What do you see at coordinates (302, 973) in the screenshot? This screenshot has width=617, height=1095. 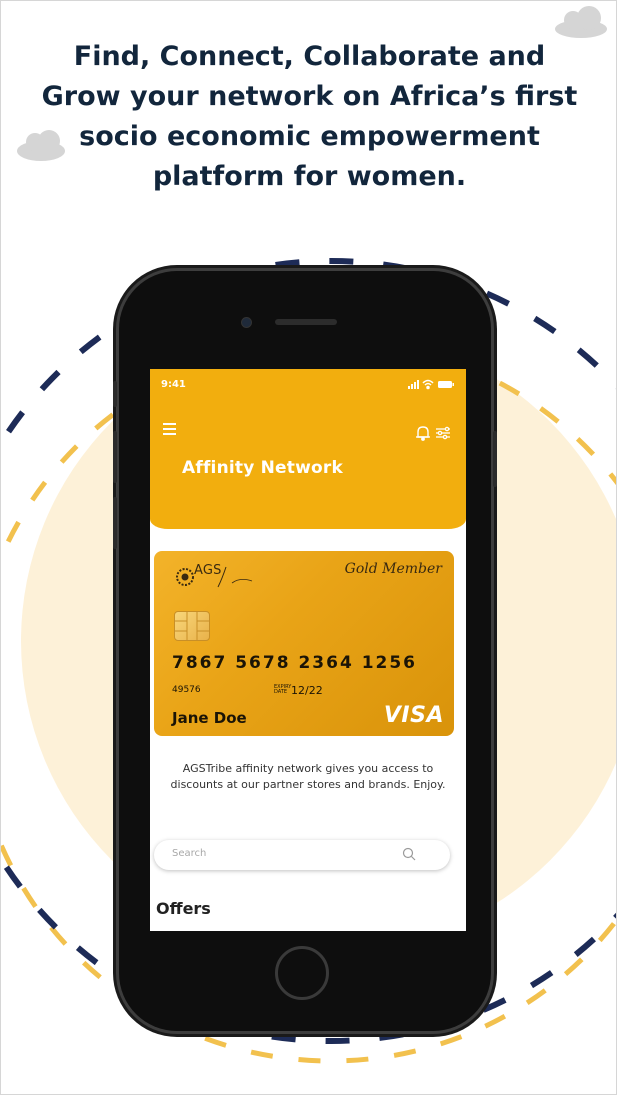 I see `home-button` at bounding box center [302, 973].